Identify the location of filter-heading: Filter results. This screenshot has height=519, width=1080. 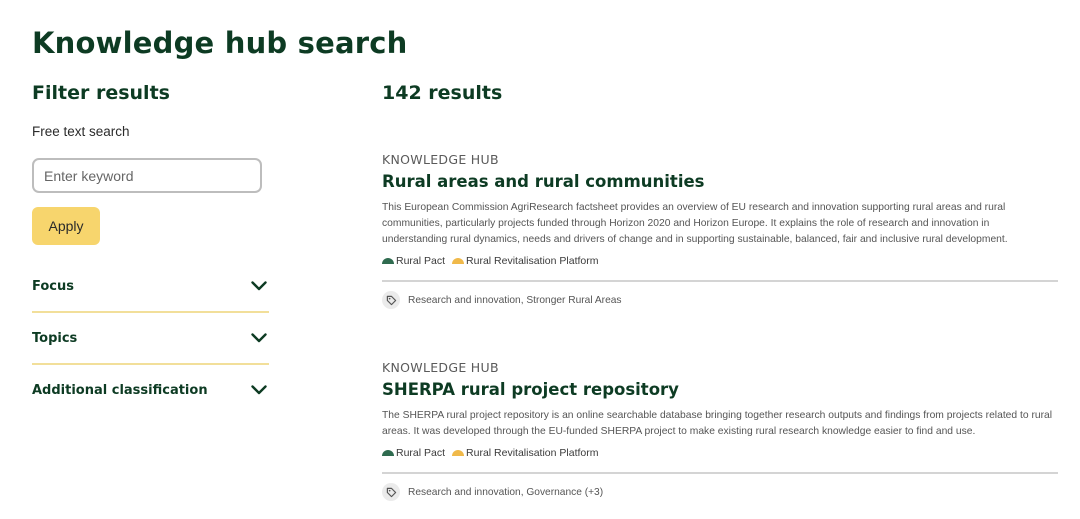
(101, 93).